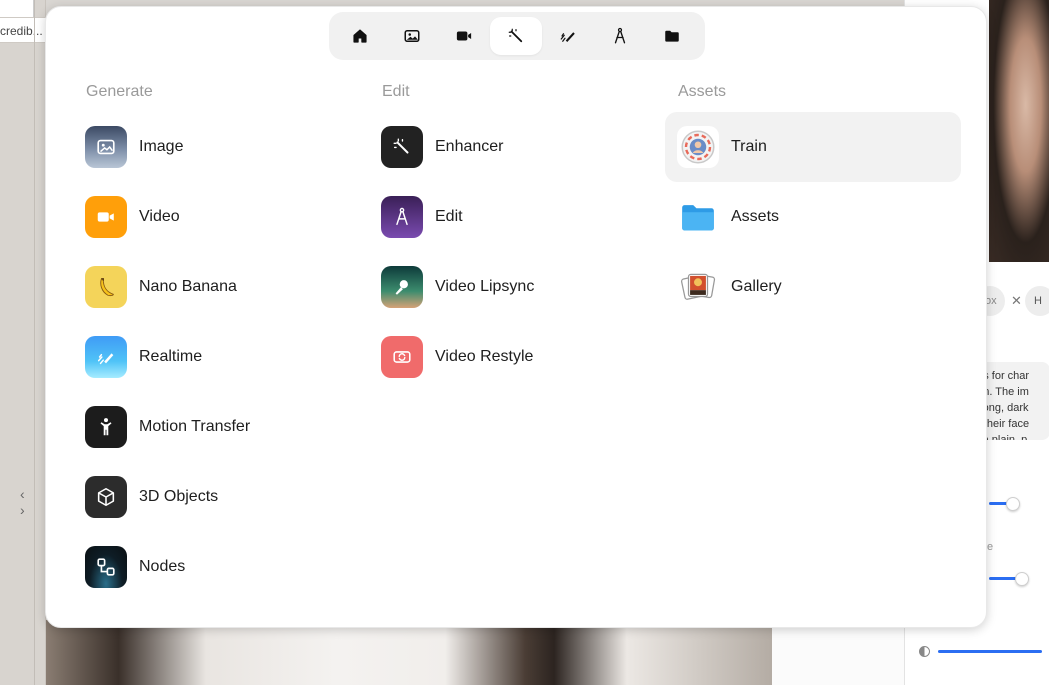 The height and width of the screenshot is (685, 1049). Describe the element at coordinates (924, 651) in the screenshot. I see `contrast-icon` at that location.